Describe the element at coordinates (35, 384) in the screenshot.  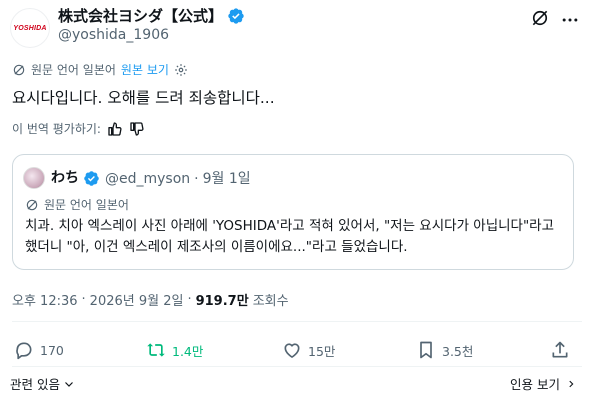
I see `related-label: 관련 있음` at that location.